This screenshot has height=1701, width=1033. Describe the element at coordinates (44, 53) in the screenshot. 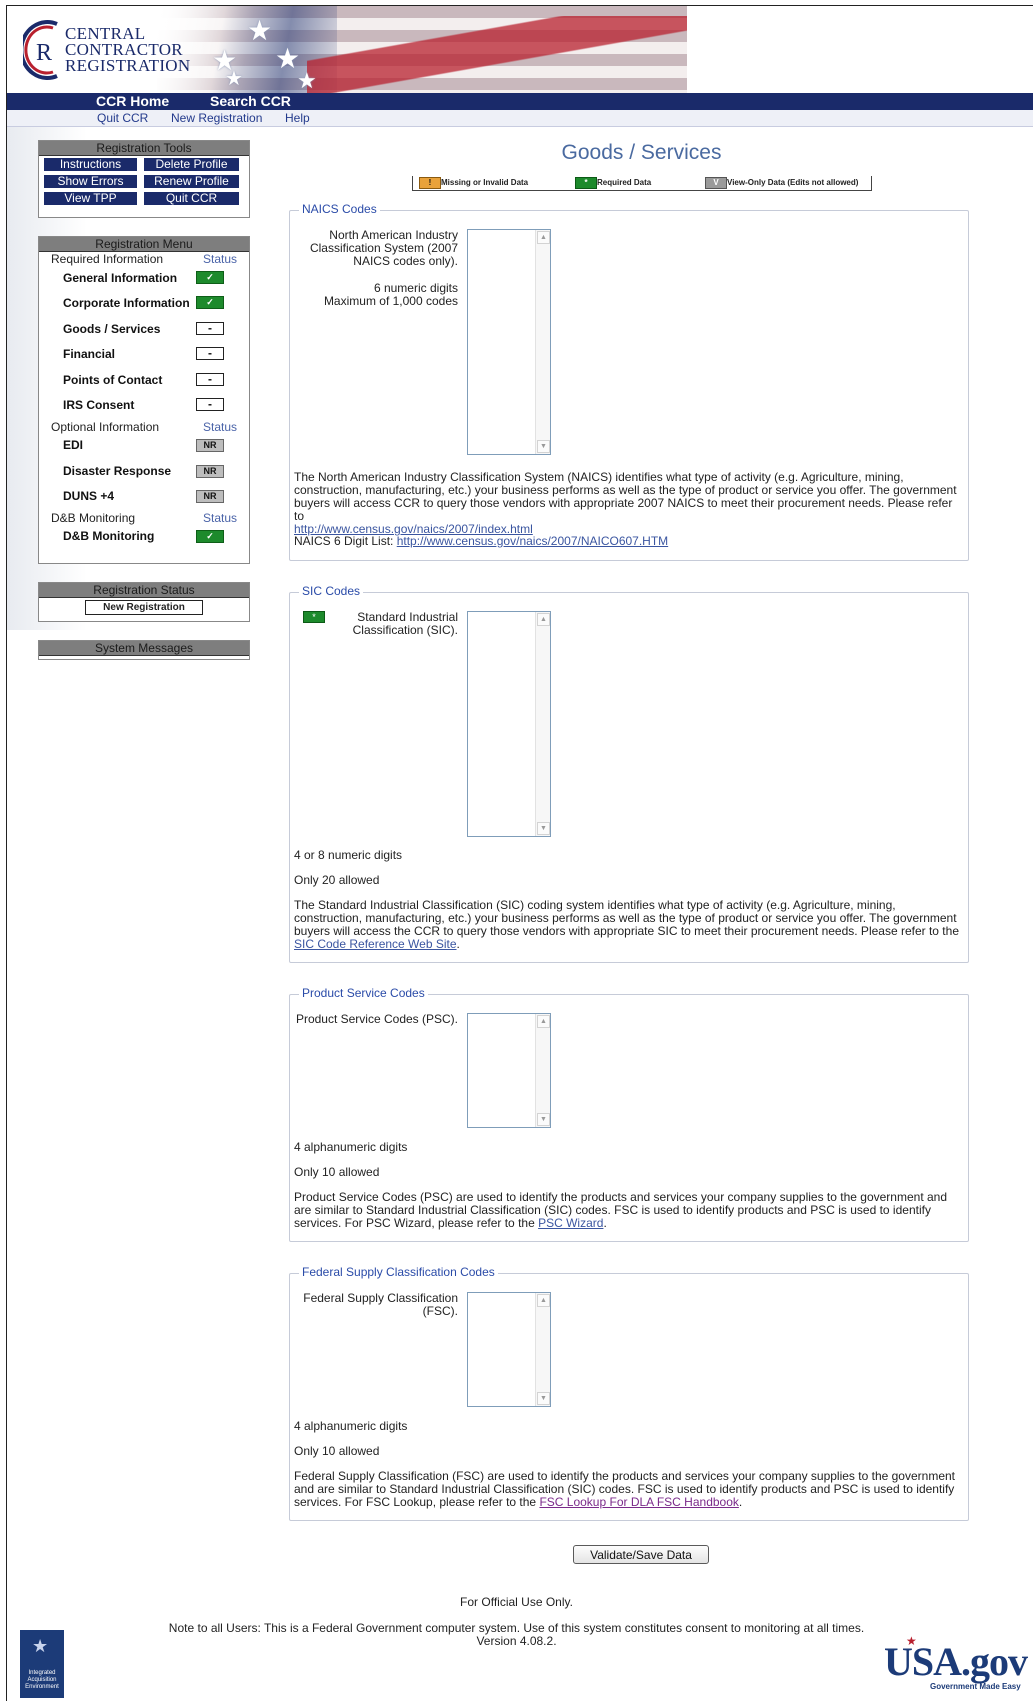

I see `svg-text: R` at that location.